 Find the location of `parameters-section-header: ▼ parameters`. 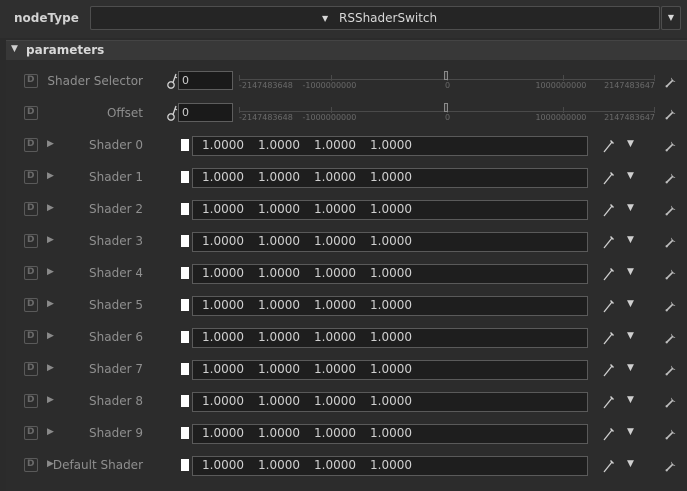

parameters-section-header: ▼ parameters is located at coordinates (346, 50).